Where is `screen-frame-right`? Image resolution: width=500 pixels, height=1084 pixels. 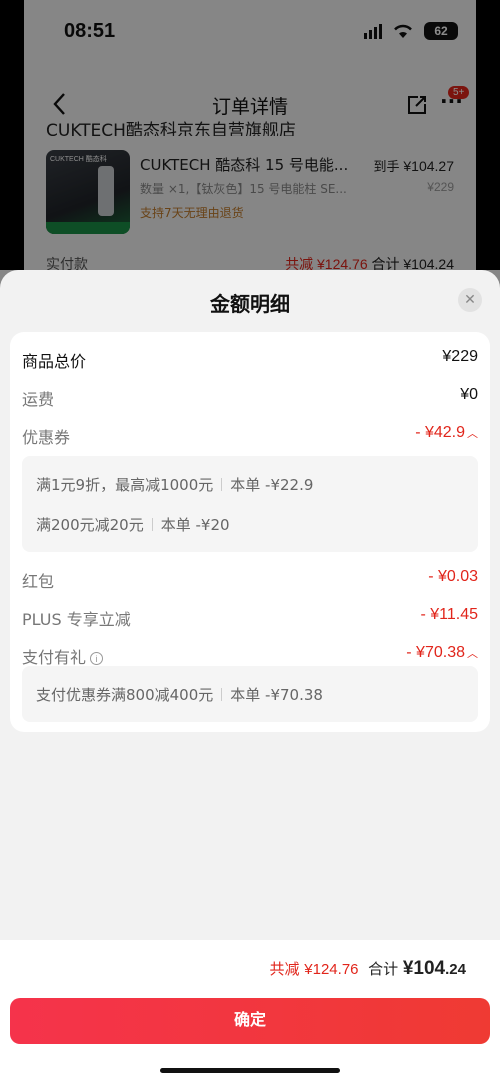
screen-frame-right is located at coordinates (488, 135).